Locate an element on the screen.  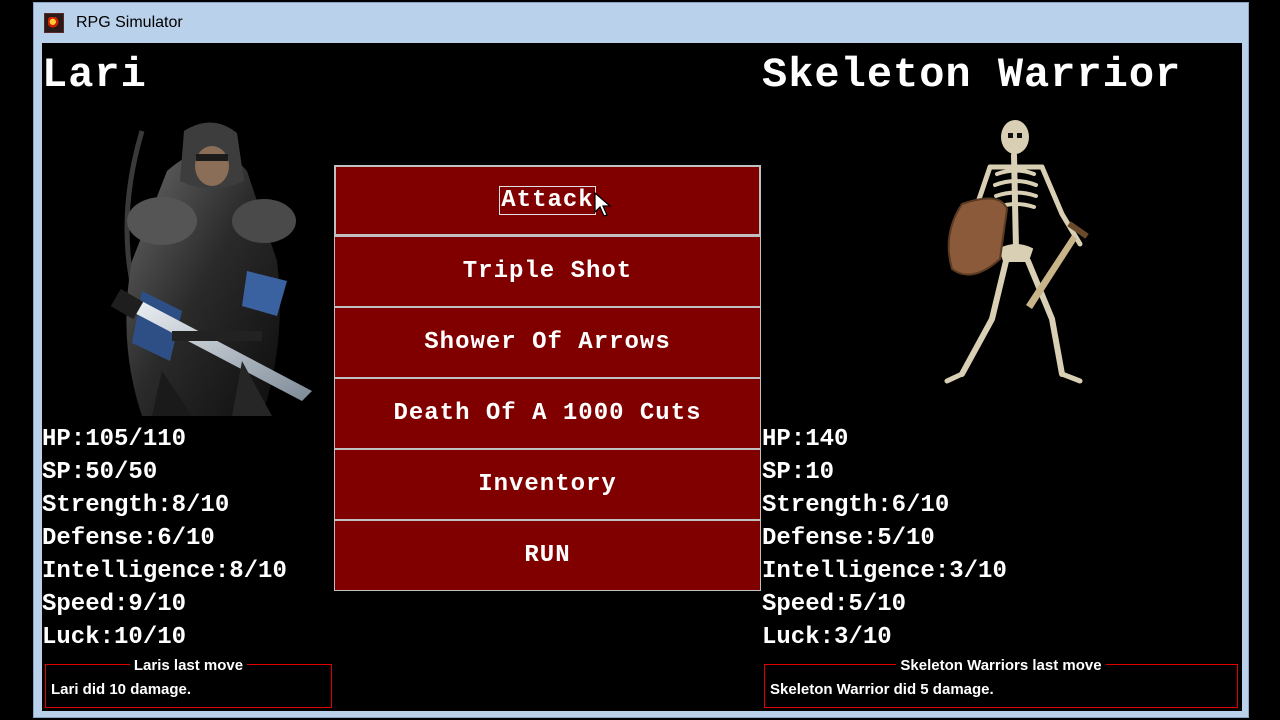
enemy-hp: HP:140 is located at coordinates (805, 439).